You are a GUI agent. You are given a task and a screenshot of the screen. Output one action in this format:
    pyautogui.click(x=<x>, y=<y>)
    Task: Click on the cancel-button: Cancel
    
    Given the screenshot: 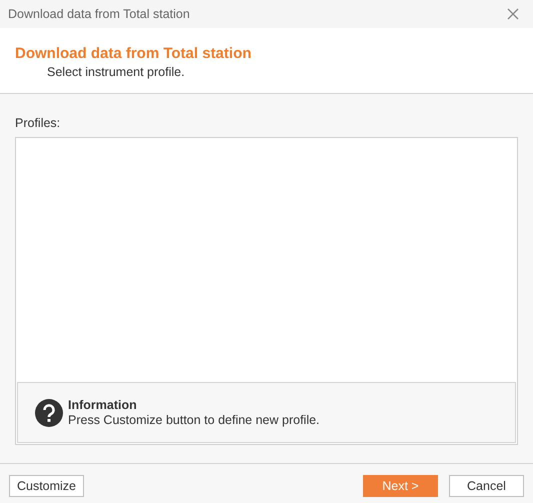 What is the action you would take?
    pyautogui.click(x=486, y=486)
    